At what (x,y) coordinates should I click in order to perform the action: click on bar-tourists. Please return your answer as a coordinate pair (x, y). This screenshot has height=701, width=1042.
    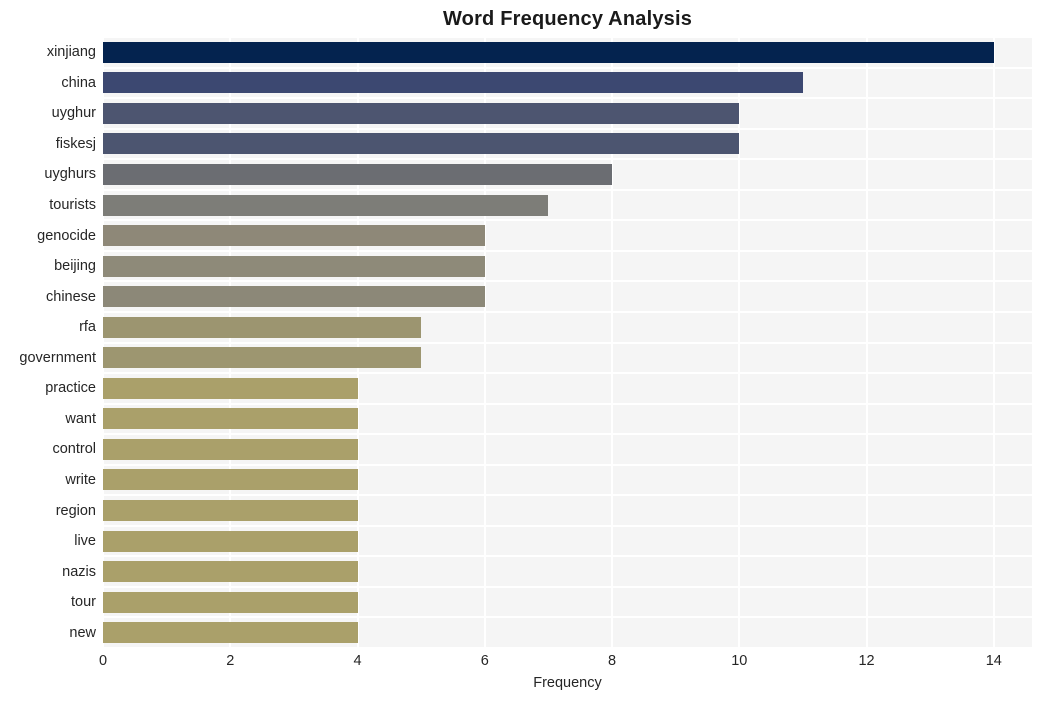
    Looking at the image, I should click on (326, 205).